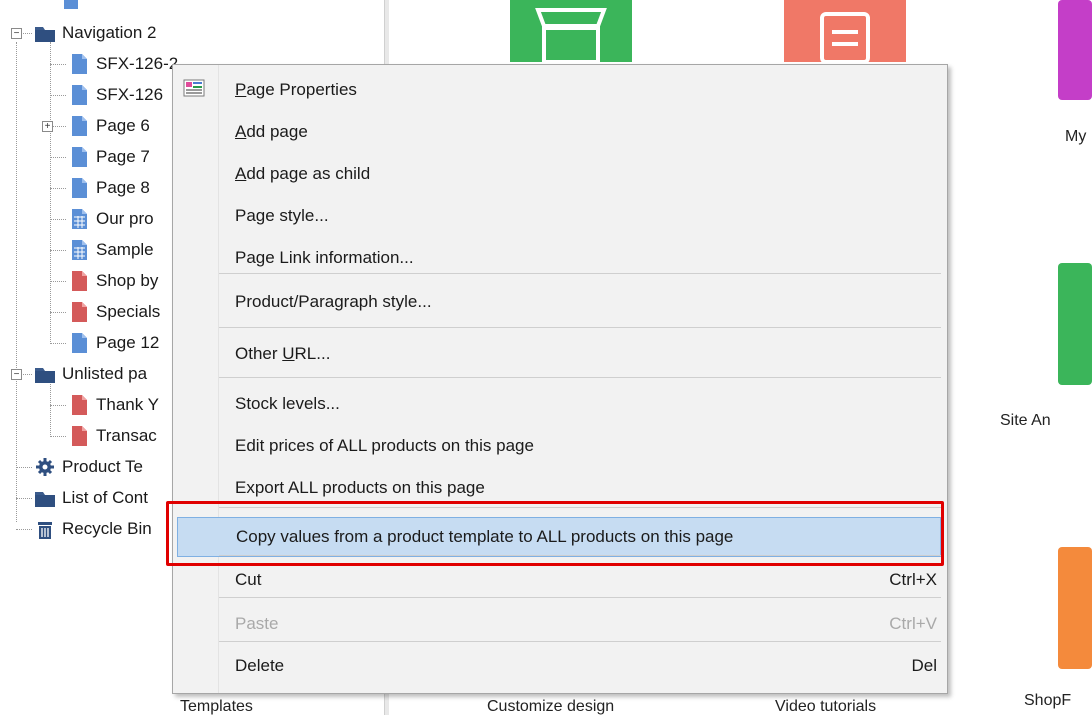  I want to click on tree-item: Our pro, so click(111, 219).